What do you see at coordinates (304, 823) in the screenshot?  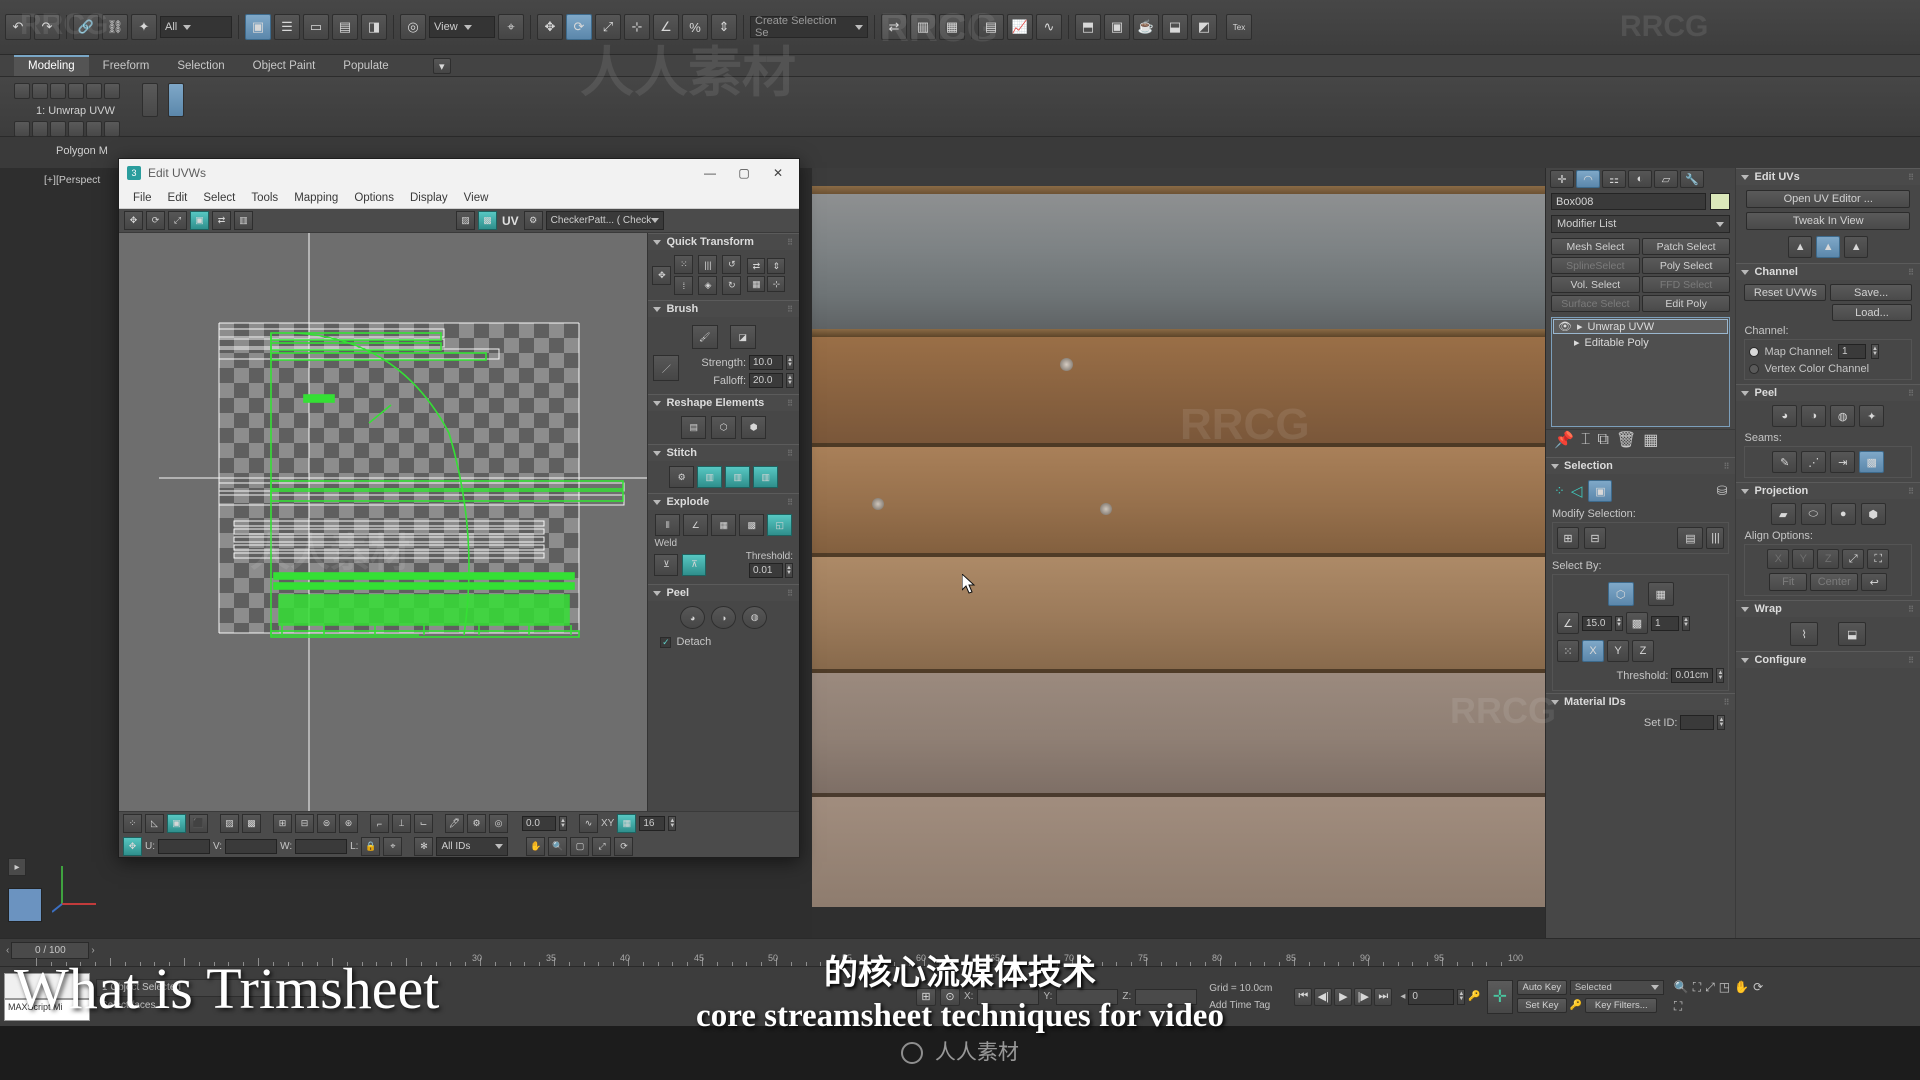 I see `shrink-selection-icon: ⊟` at bounding box center [304, 823].